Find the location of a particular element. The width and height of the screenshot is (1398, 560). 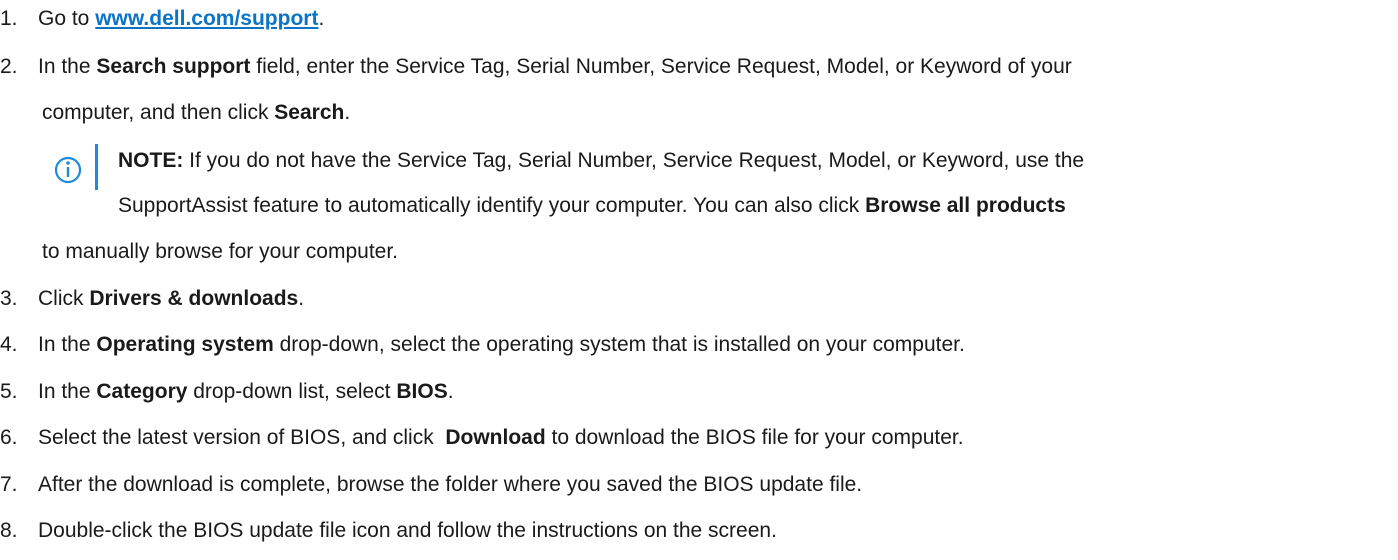

step-number: 2. is located at coordinates (9, 66).